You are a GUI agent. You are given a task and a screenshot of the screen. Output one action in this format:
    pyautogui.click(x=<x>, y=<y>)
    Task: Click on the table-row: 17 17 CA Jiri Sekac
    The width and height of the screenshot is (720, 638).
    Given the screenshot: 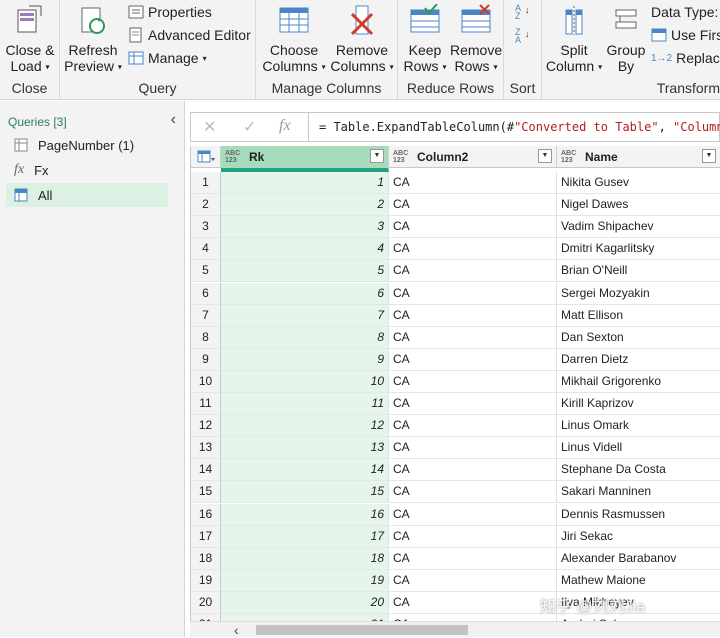 What is the action you would take?
    pyautogui.click(x=455, y=536)
    